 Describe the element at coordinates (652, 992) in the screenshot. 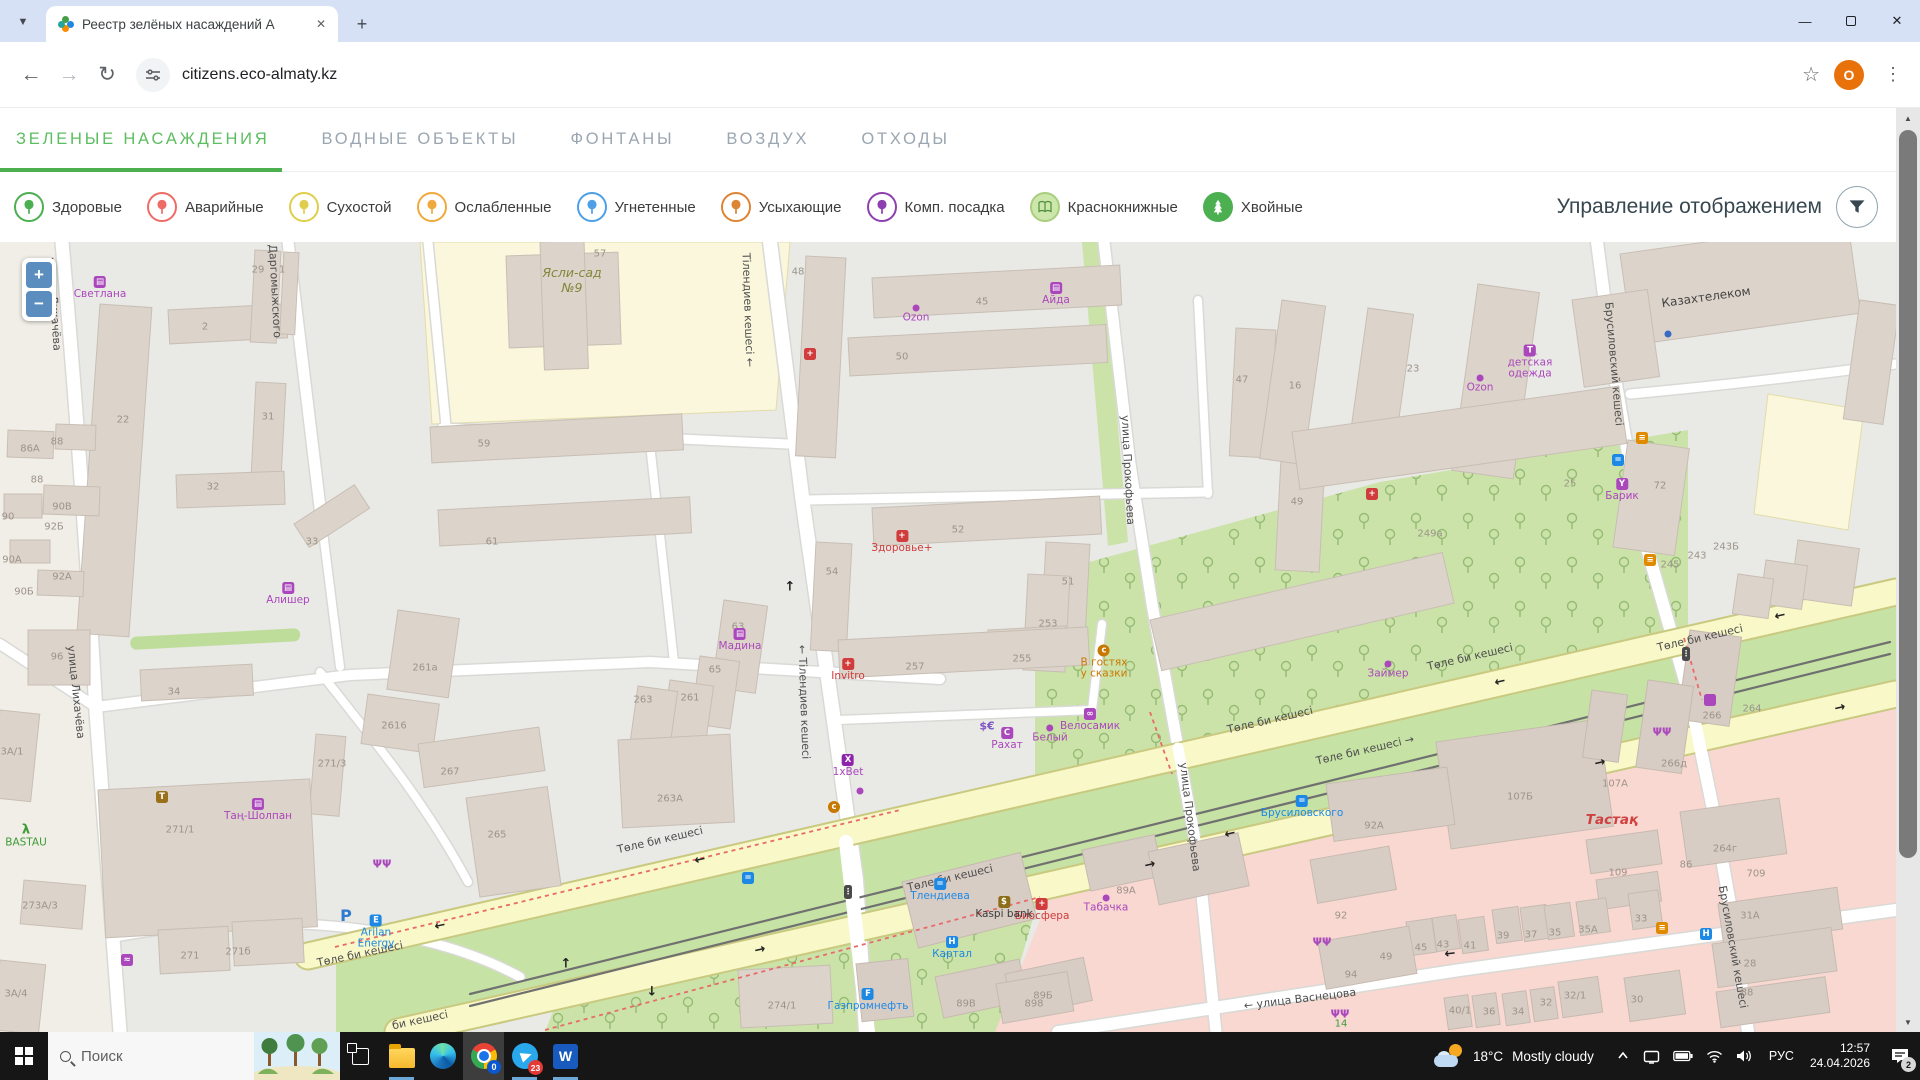

I see `road-direction-arrow: ↓` at that location.